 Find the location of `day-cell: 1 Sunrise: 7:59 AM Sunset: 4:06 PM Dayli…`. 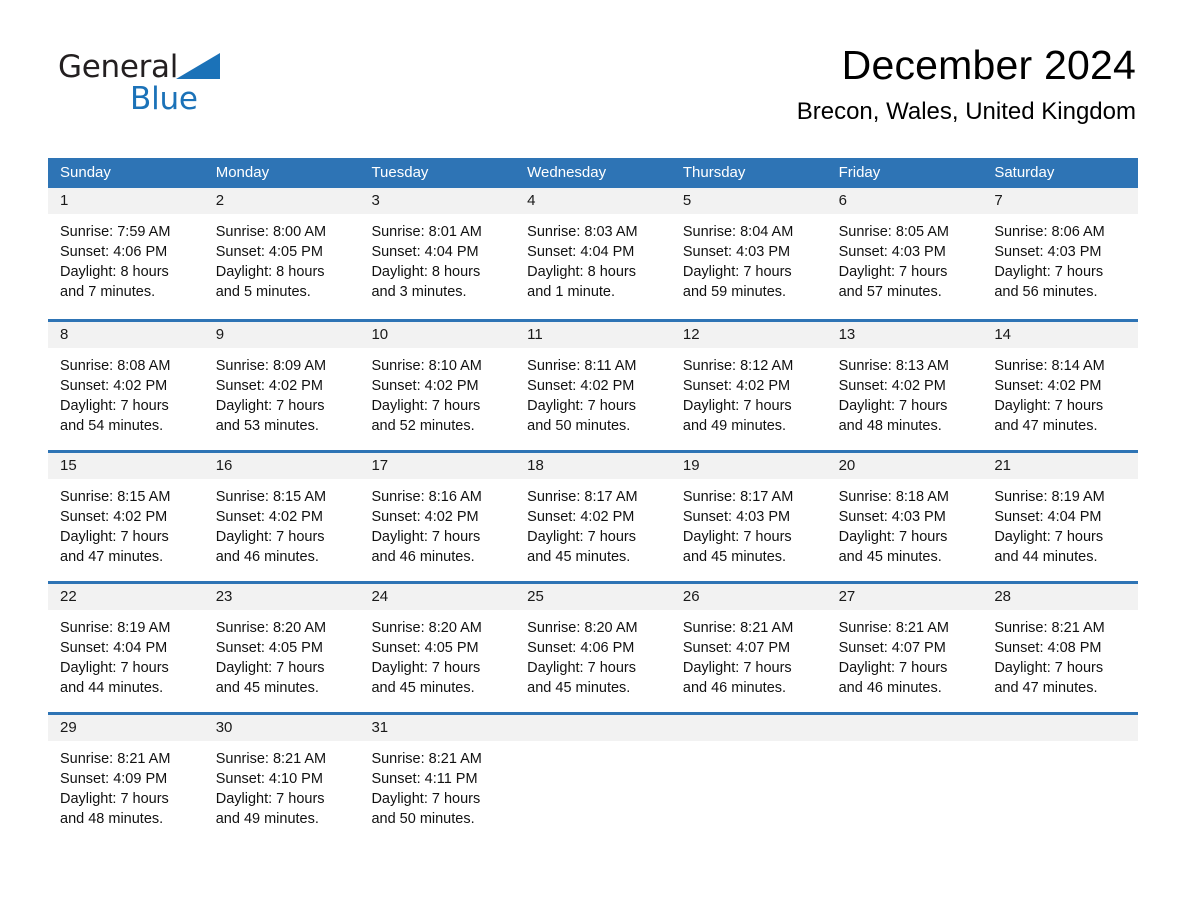

day-cell: 1 Sunrise: 7:59 AM Sunset: 4:06 PM Dayli… is located at coordinates (126, 249).